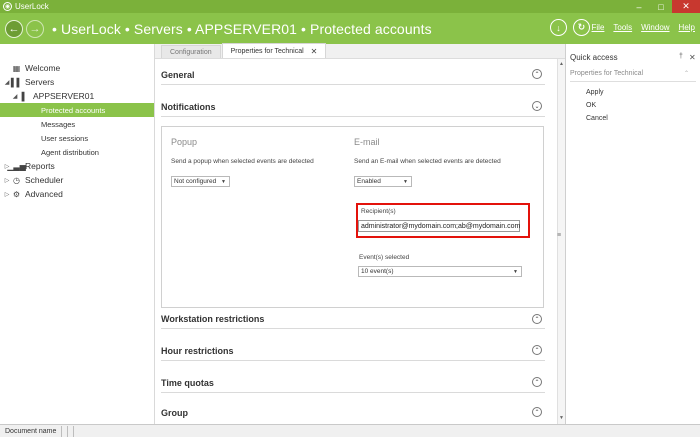 Image resolution: width=700 pixels, height=437 pixels. Describe the element at coordinates (598, 27) in the screenshot. I see `menu-file: File` at that location.